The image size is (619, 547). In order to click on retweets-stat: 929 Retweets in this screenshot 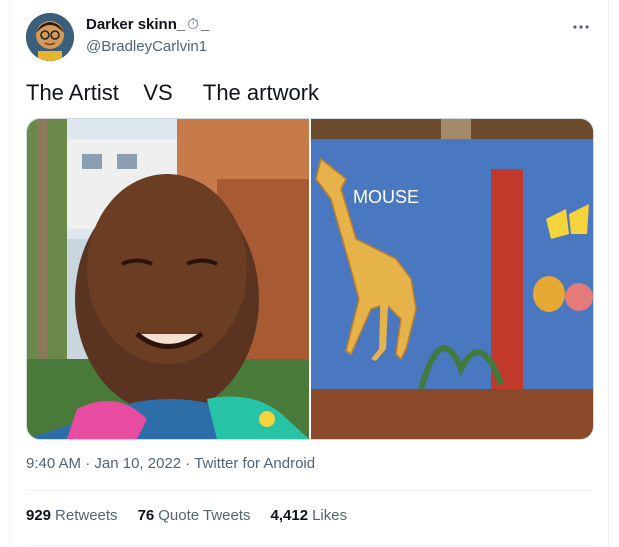, I will do `click(72, 515)`.